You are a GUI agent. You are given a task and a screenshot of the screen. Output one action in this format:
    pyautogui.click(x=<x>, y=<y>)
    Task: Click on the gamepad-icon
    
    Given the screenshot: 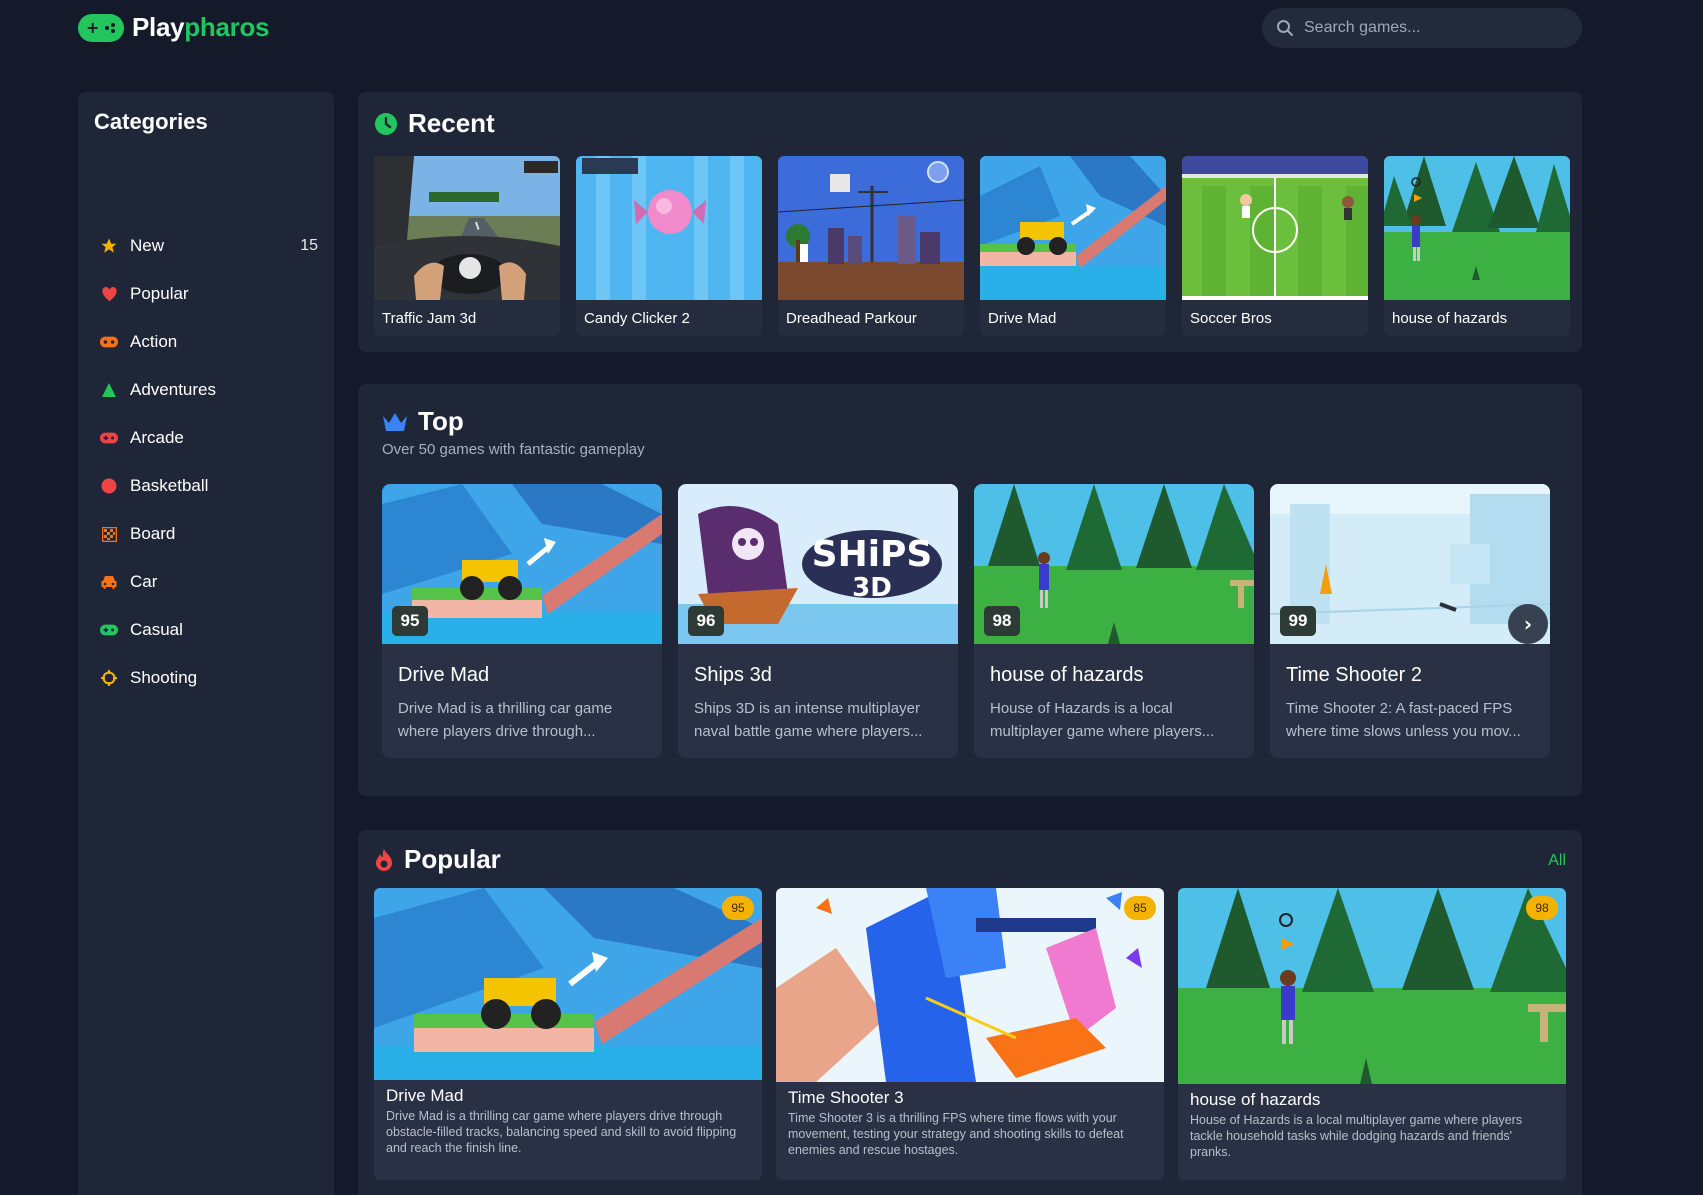 What is the action you would take?
    pyautogui.click(x=109, y=342)
    